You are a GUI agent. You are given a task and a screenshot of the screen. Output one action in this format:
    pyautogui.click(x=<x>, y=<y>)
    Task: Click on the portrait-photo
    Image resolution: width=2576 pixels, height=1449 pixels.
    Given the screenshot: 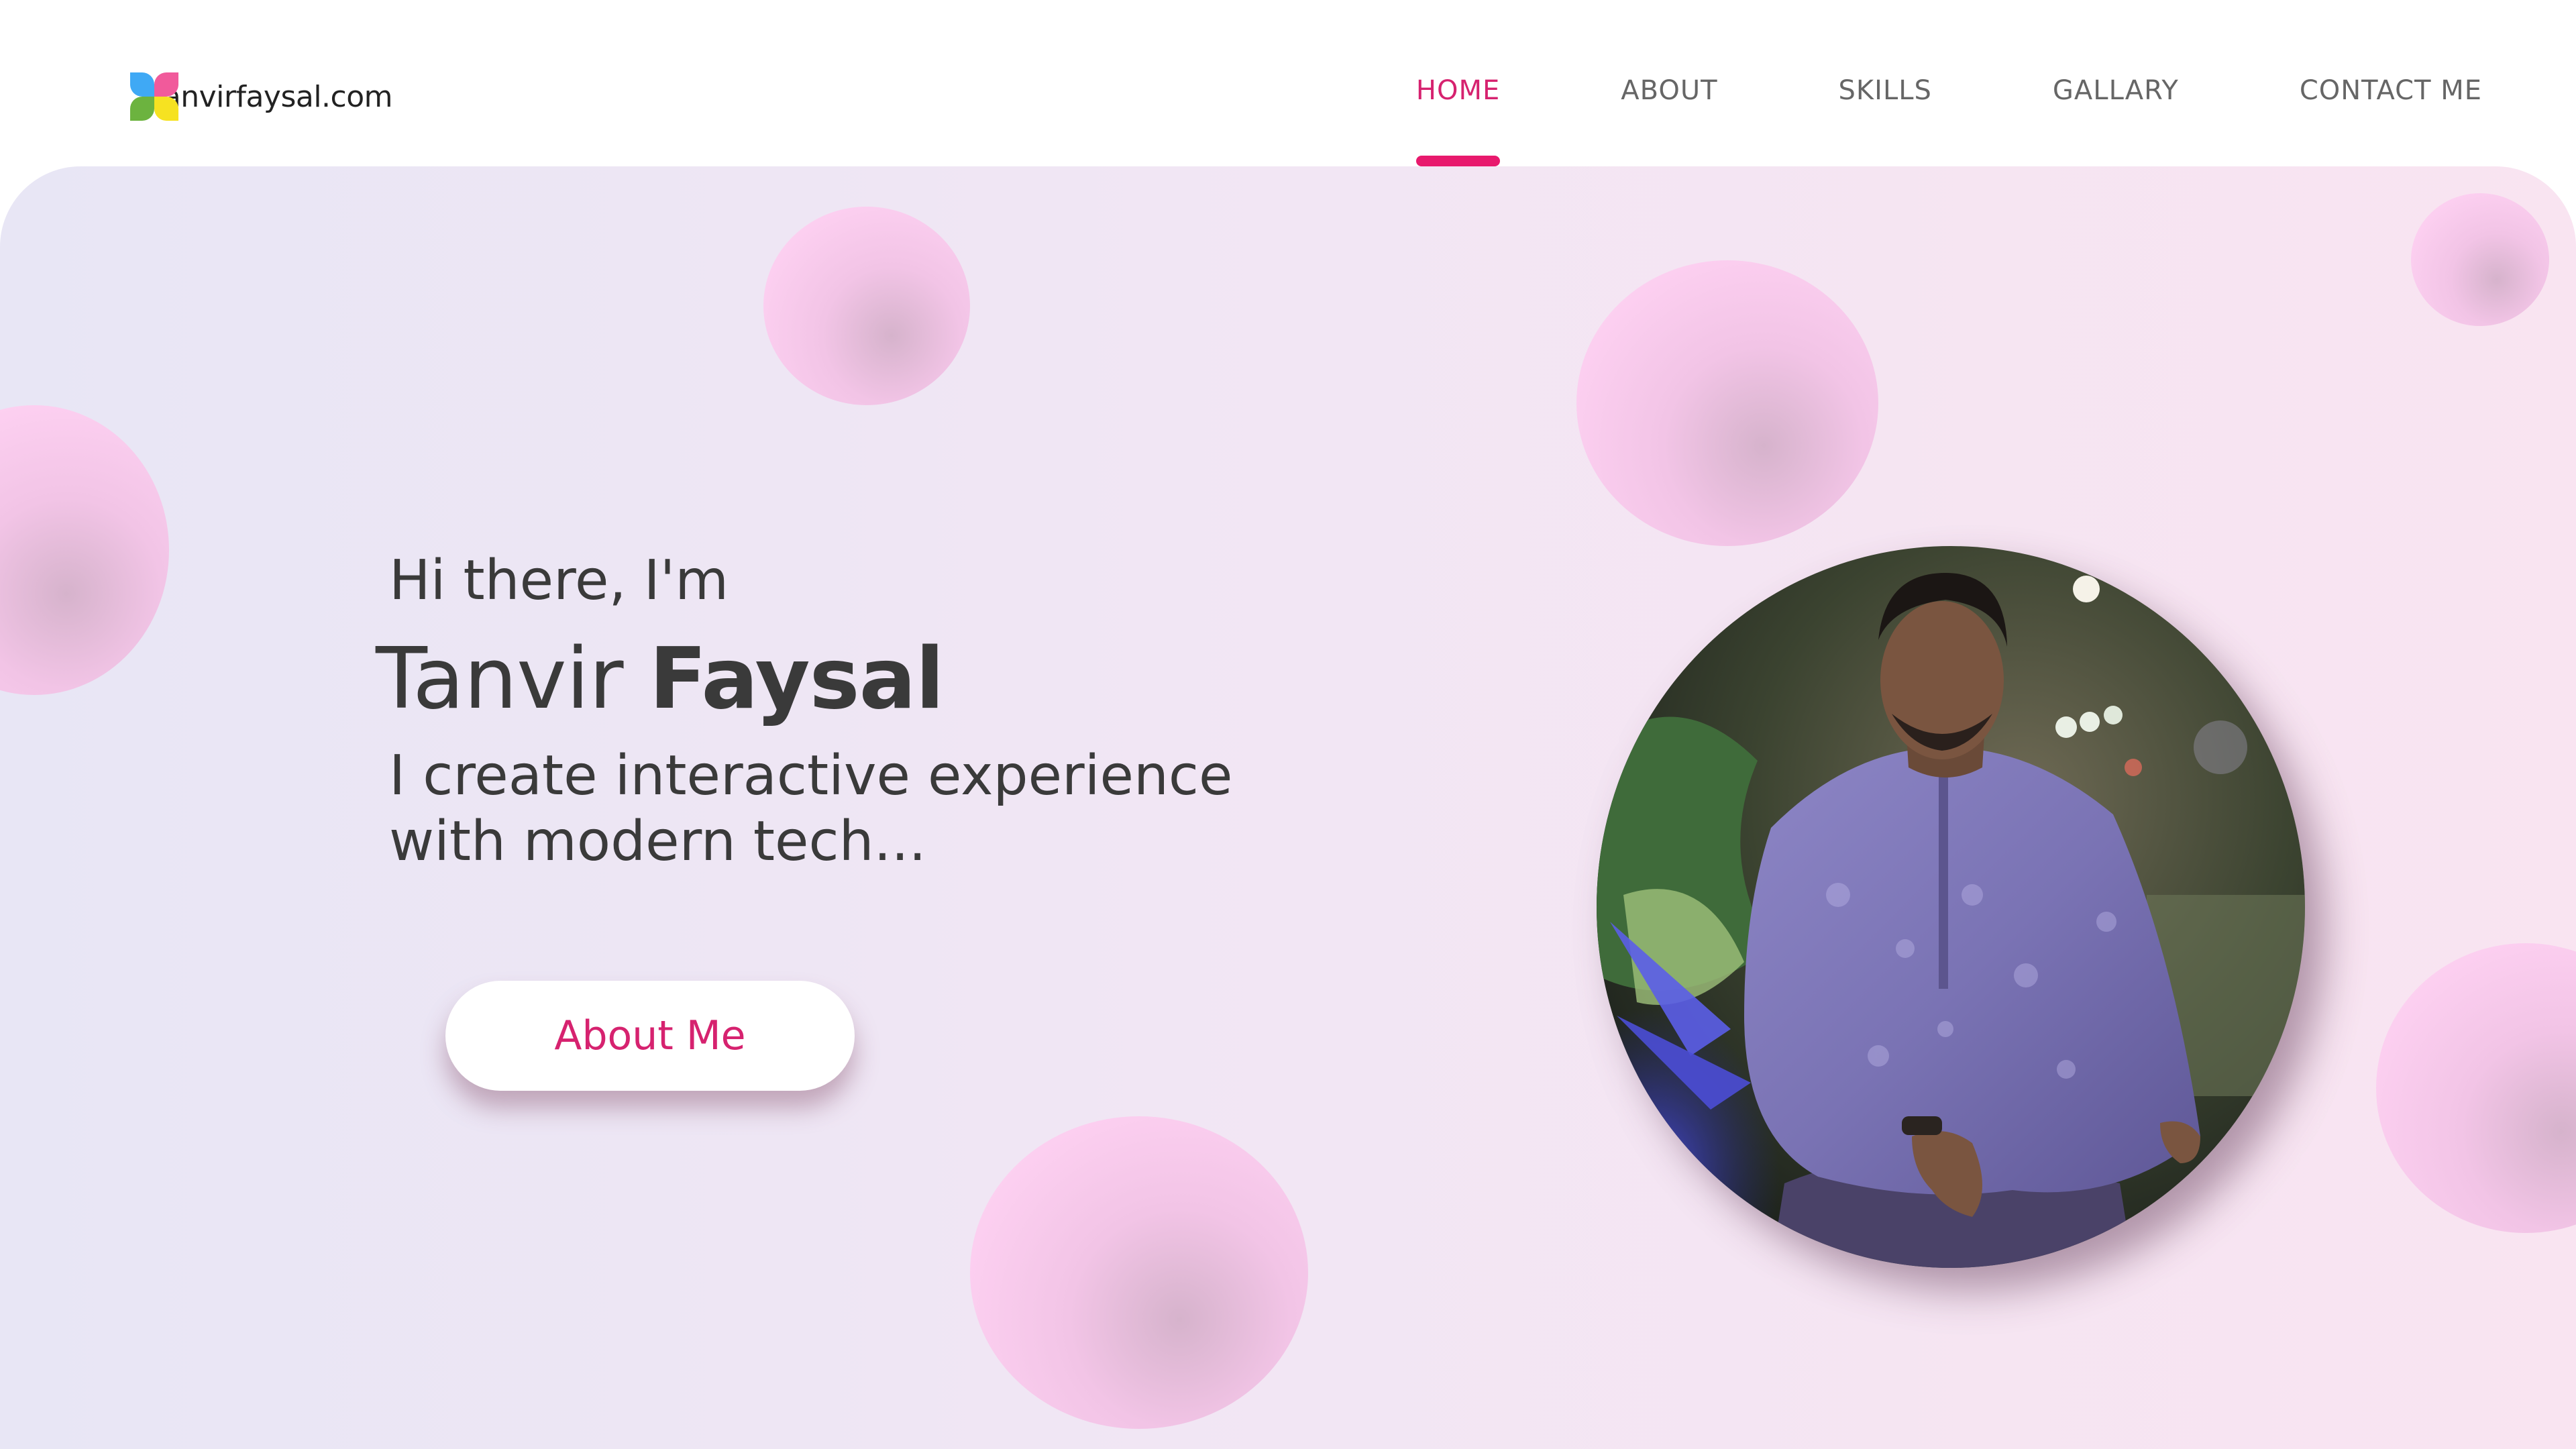 What is the action you would take?
    pyautogui.click(x=1951, y=907)
    